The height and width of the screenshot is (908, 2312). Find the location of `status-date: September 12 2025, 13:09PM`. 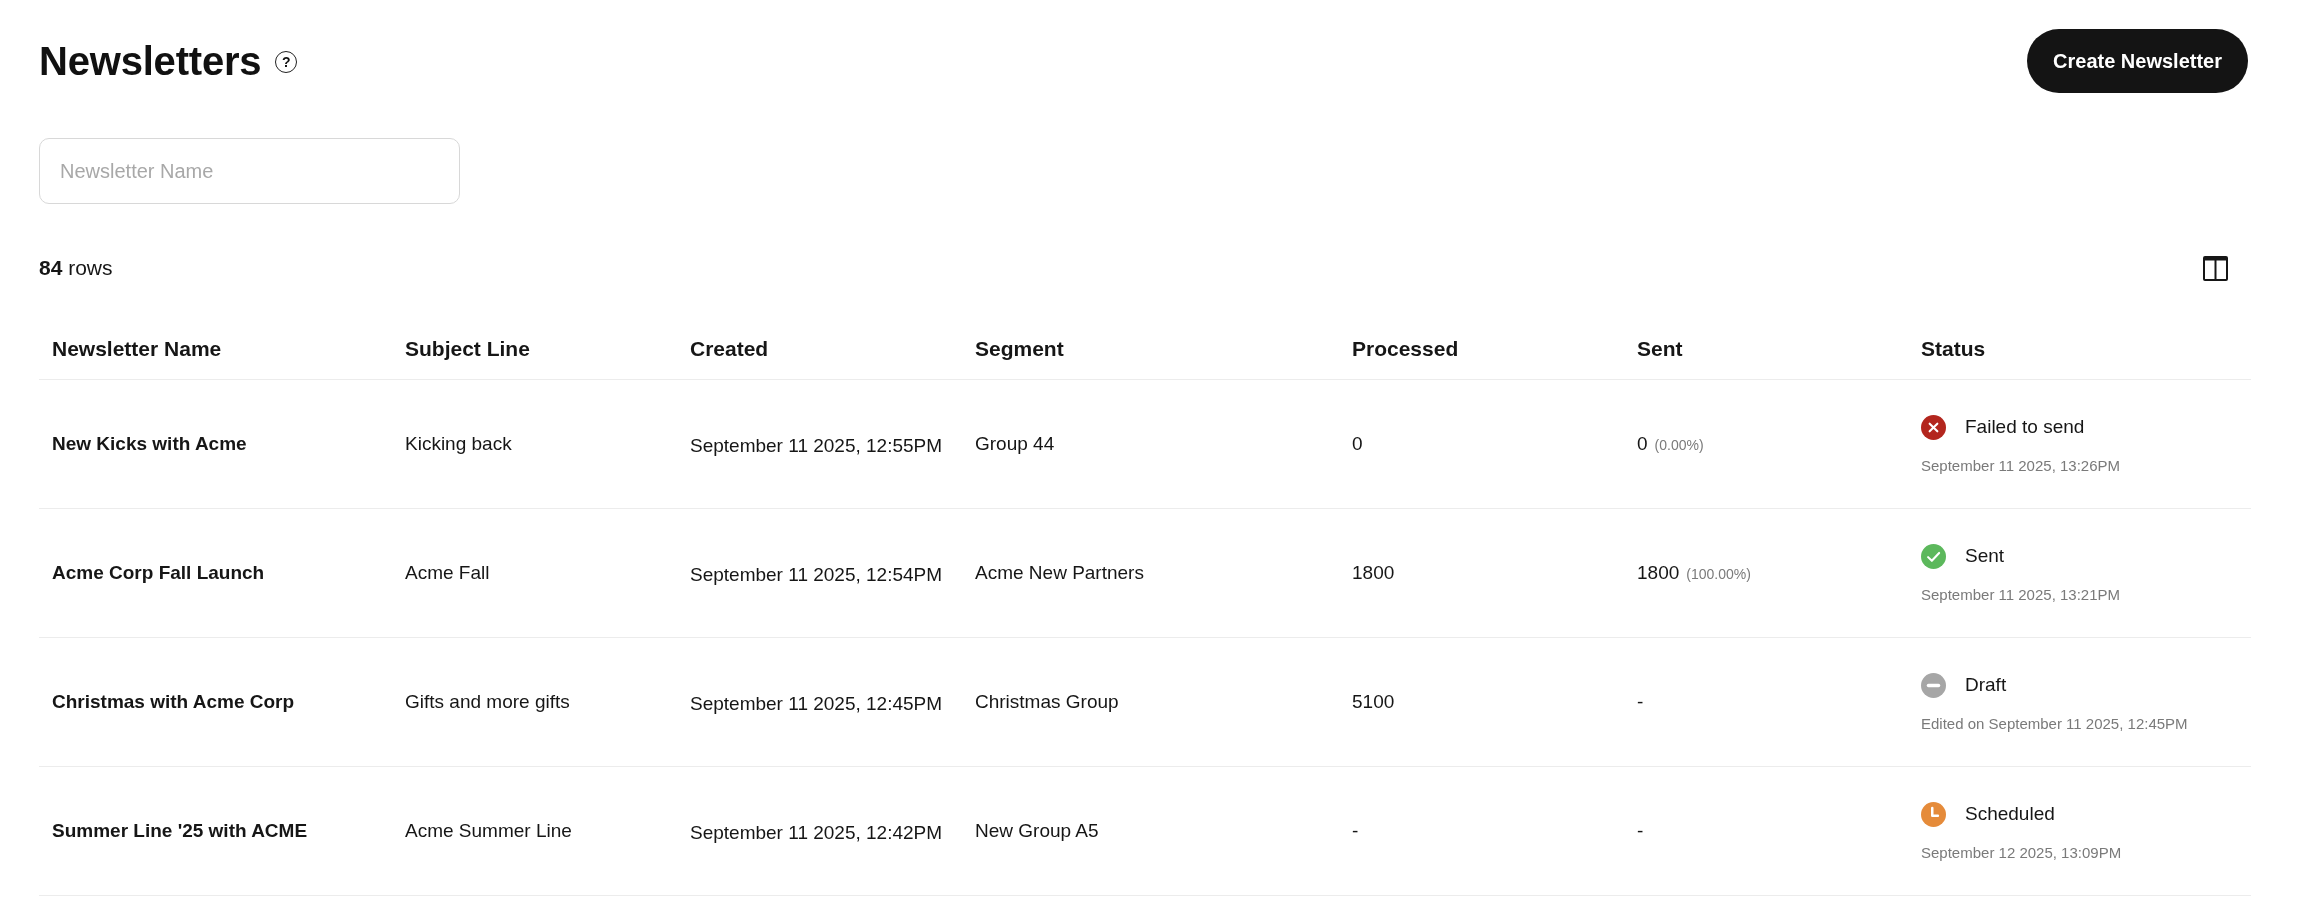

status-date: September 12 2025, 13:09PM is located at coordinates (2021, 852).